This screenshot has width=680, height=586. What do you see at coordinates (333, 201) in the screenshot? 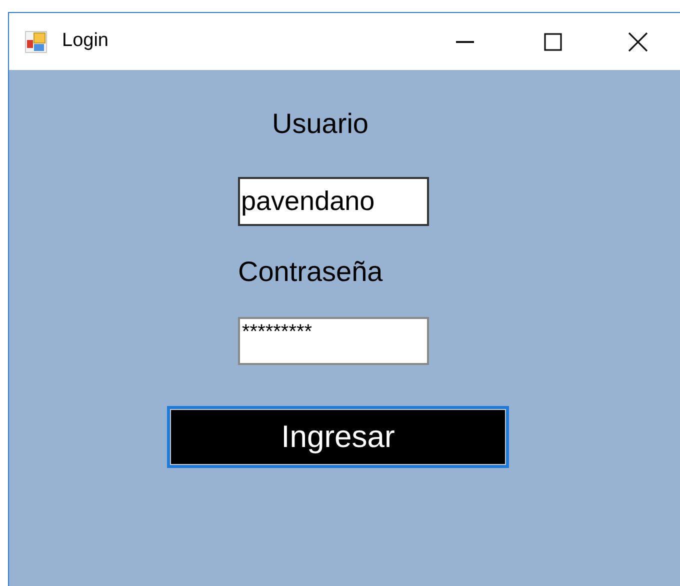
I see `username-field: pavendano` at bounding box center [333, 201].